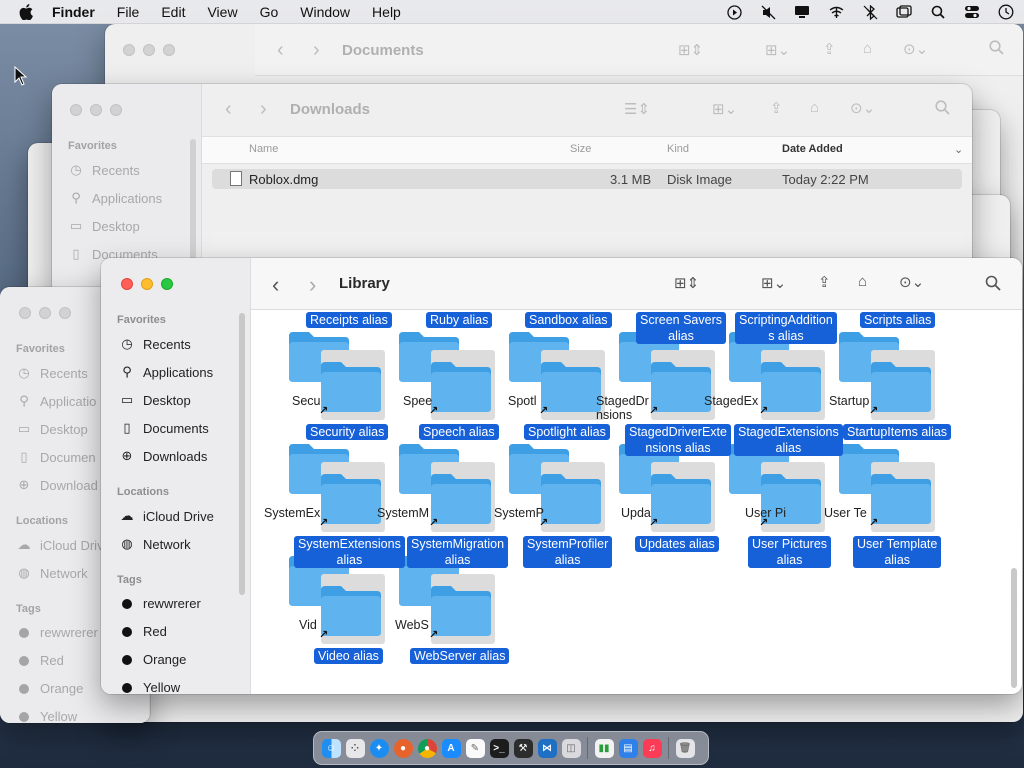 The height and width of the screenshot is (768, 1024). What do you see at coordinates (349, 320) in the screenshot?
I see `selected-file-label: Receipts alias` at bounding box center [349, 320].